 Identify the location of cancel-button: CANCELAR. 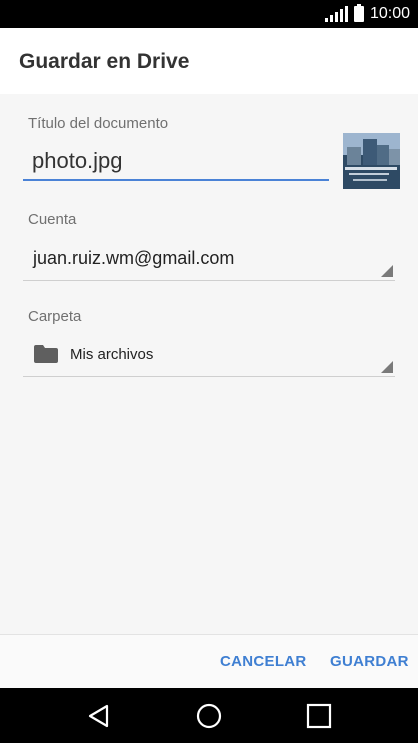
(263, 661).